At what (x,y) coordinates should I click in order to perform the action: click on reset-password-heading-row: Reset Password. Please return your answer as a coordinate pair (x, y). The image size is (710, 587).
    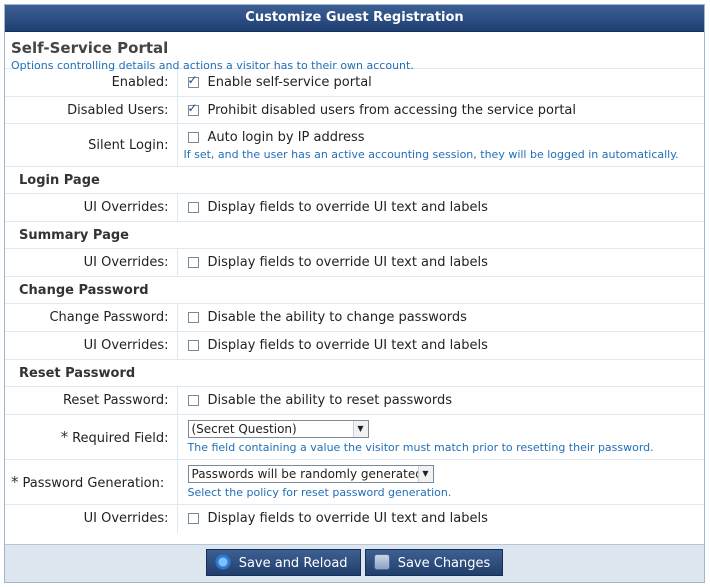
    Looking at the image, I should click on (354, 373).